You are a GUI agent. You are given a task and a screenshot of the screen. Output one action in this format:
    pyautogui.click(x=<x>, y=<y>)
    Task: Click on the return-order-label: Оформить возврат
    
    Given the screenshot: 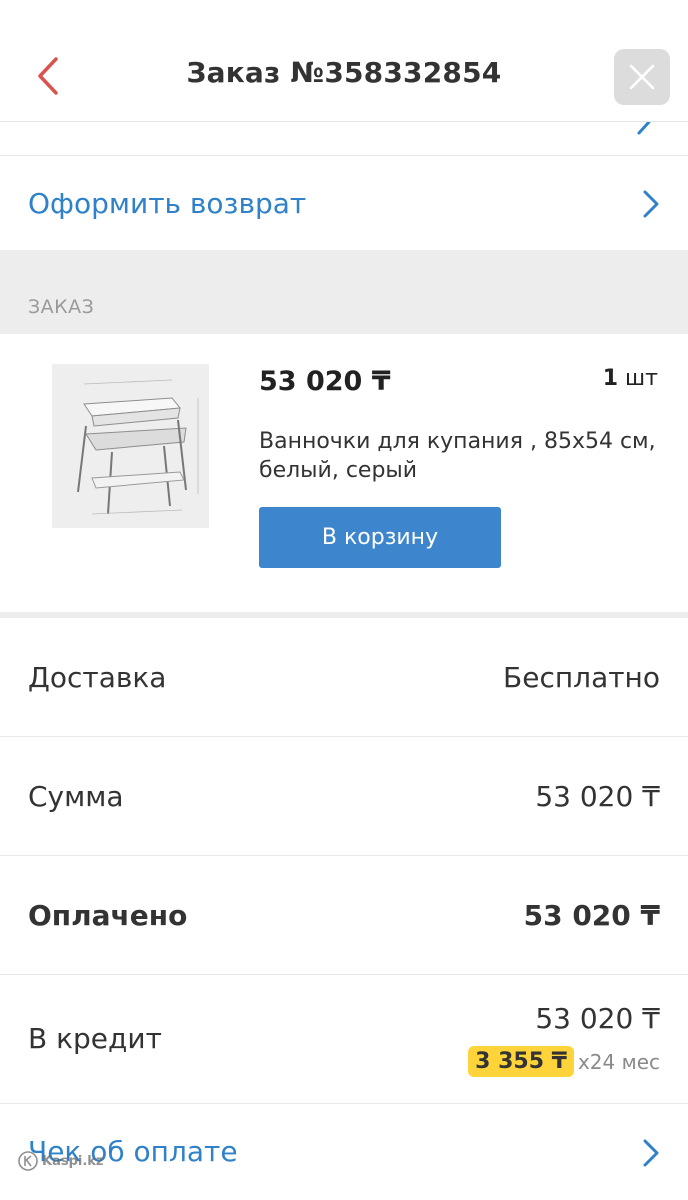 What is the action you would take?
    pyautogui.click(x=167, y=203)
    